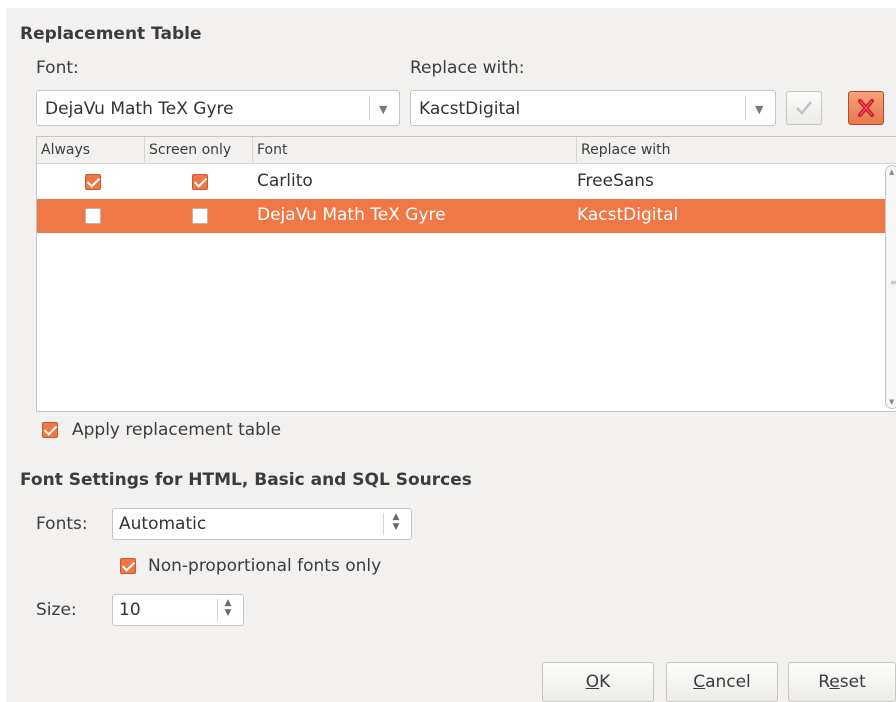  Describe the element at coordinates (285, 181) in the screenshot. I see `row-font: Carlito` at that location.